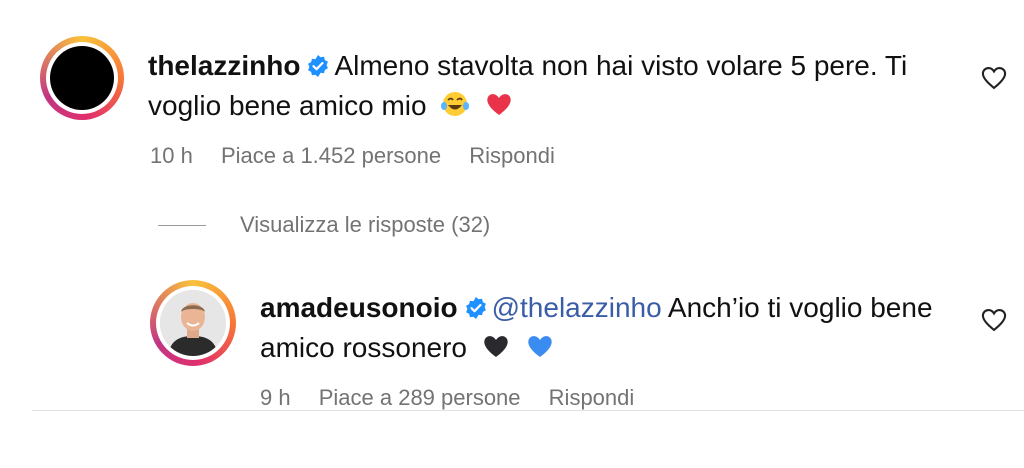 The width and height of the screenshot is (1024, 468). Describe the element at coordinates (275, 397) in the screenshot. I see `comment-time: 9 h` at that location.